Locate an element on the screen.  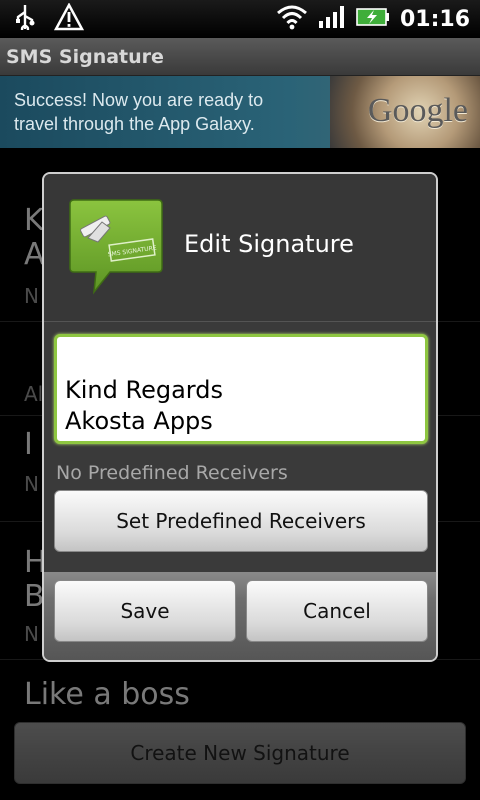
signal-icon is located at coordinates (332, 19).